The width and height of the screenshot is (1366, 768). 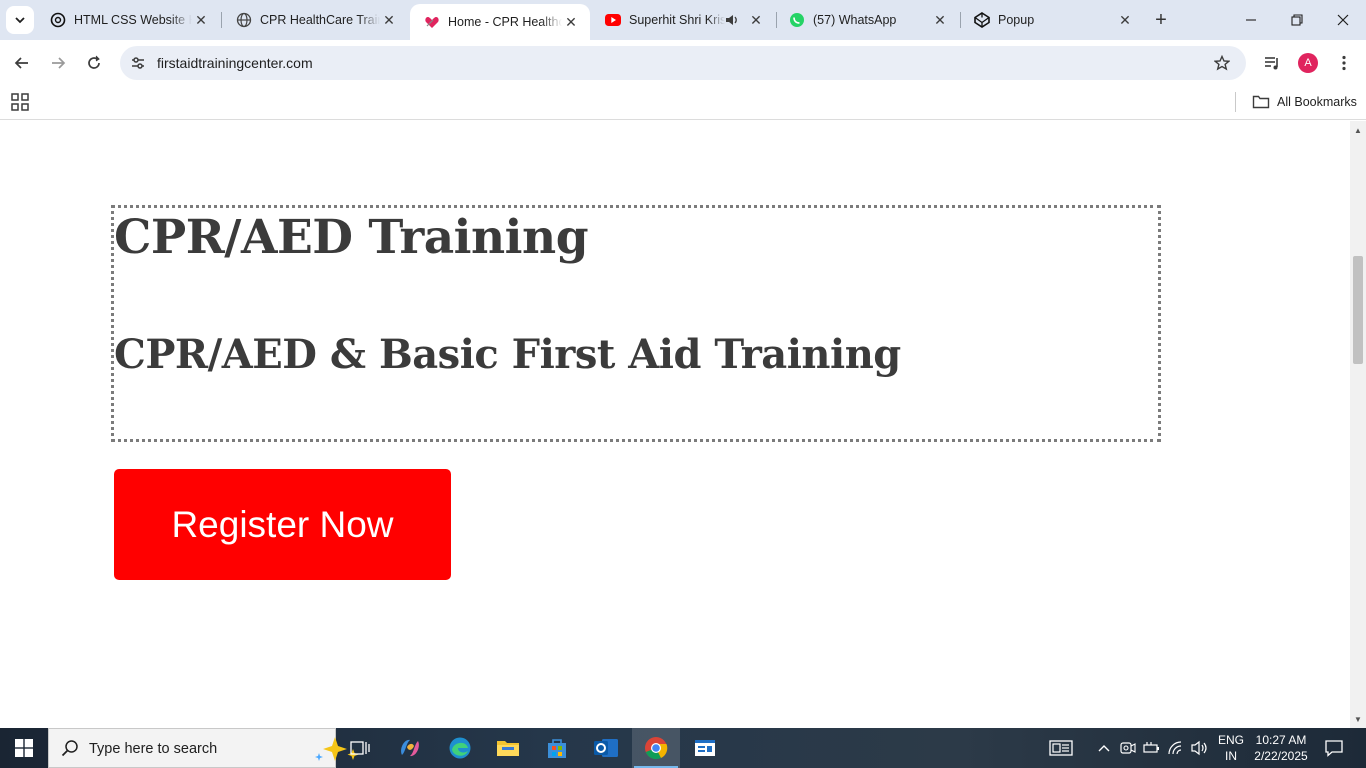 I want to click on battery-plug-icon, so click(x=1151, y=747).